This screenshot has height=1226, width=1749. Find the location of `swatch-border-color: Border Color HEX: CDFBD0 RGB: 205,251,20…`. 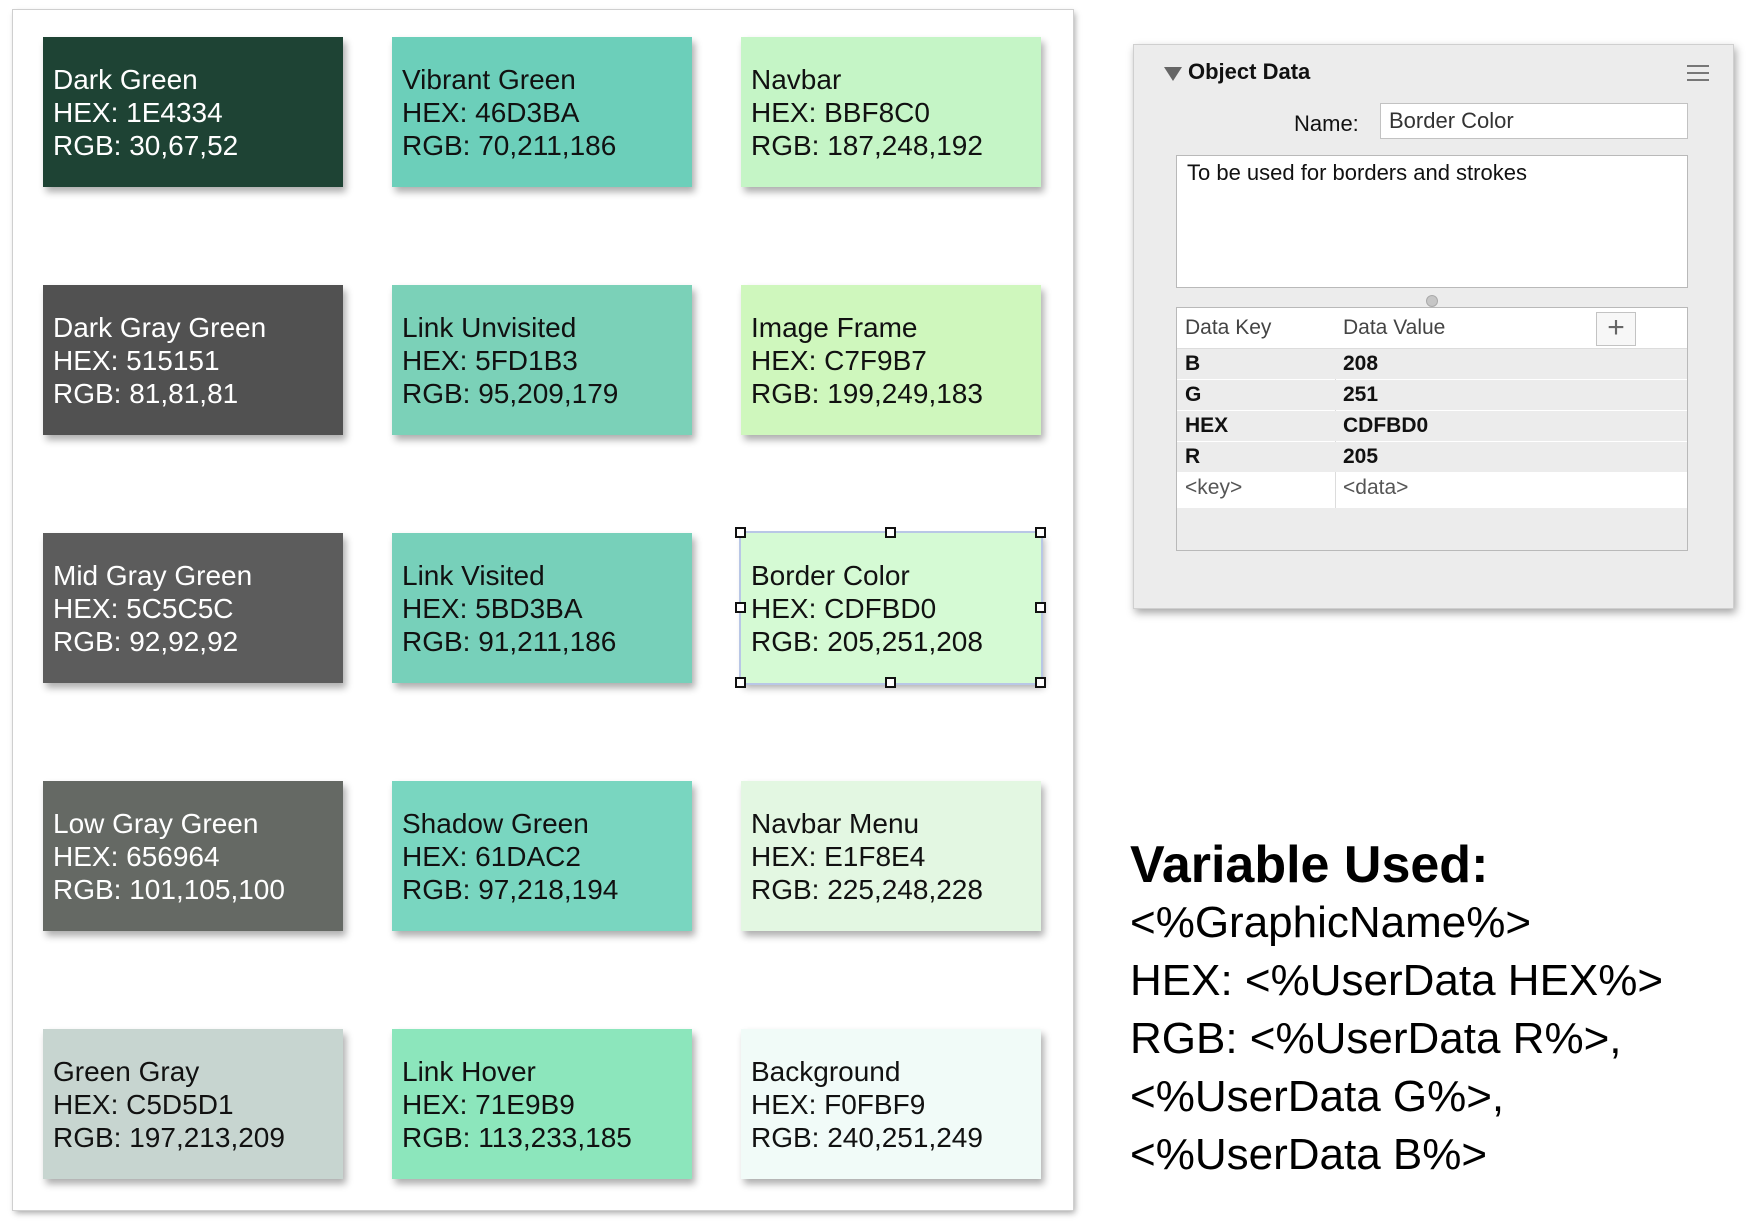

swatch-border-color: Border Color HEX: CDFBD0 RGB: 205,251,20… is located at coordinates (891, 608).